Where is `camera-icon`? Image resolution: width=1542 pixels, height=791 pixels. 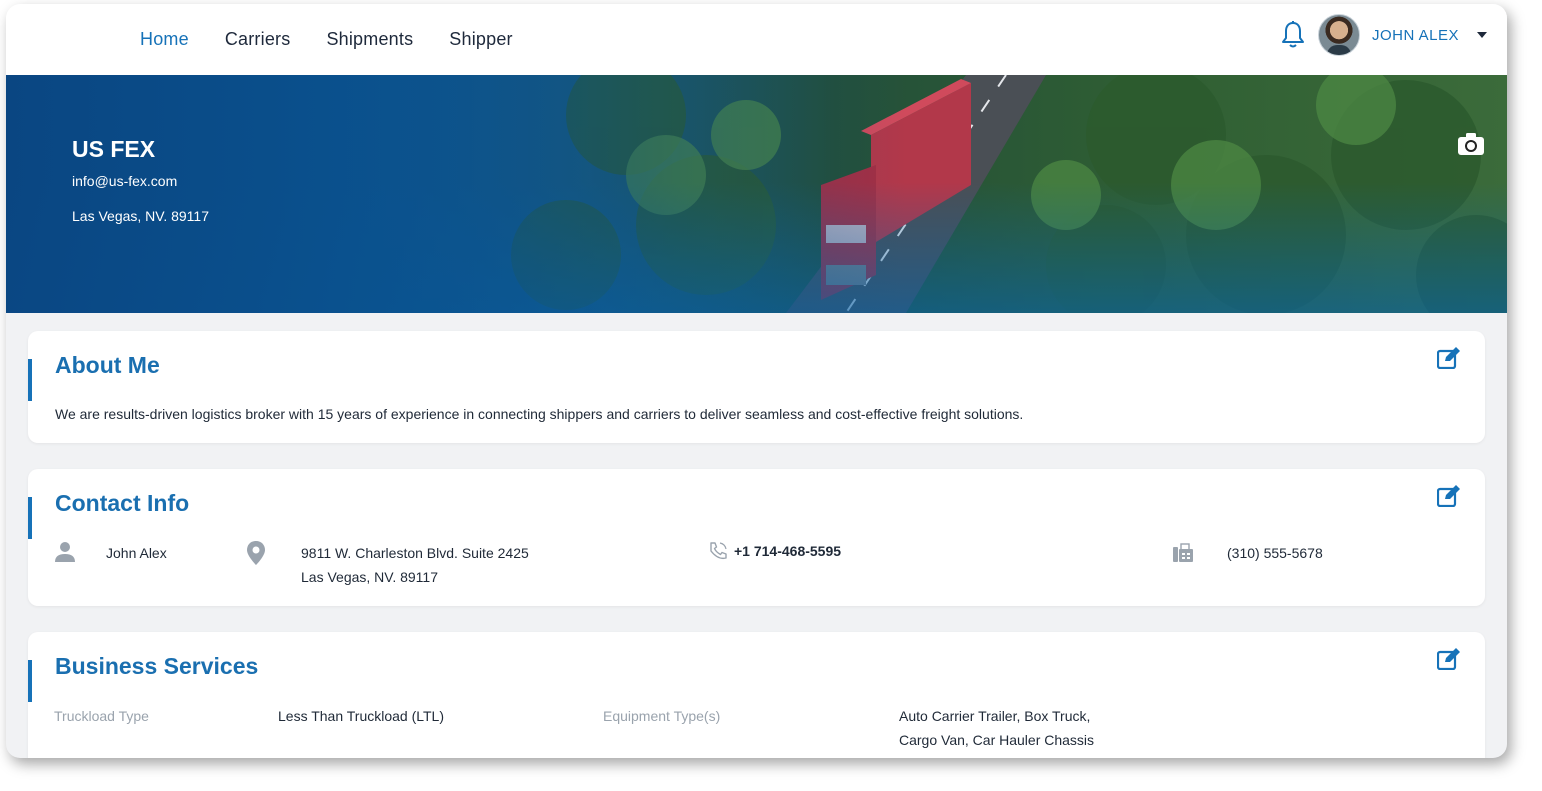
camera-icon is located at coordinates (1471, 144).